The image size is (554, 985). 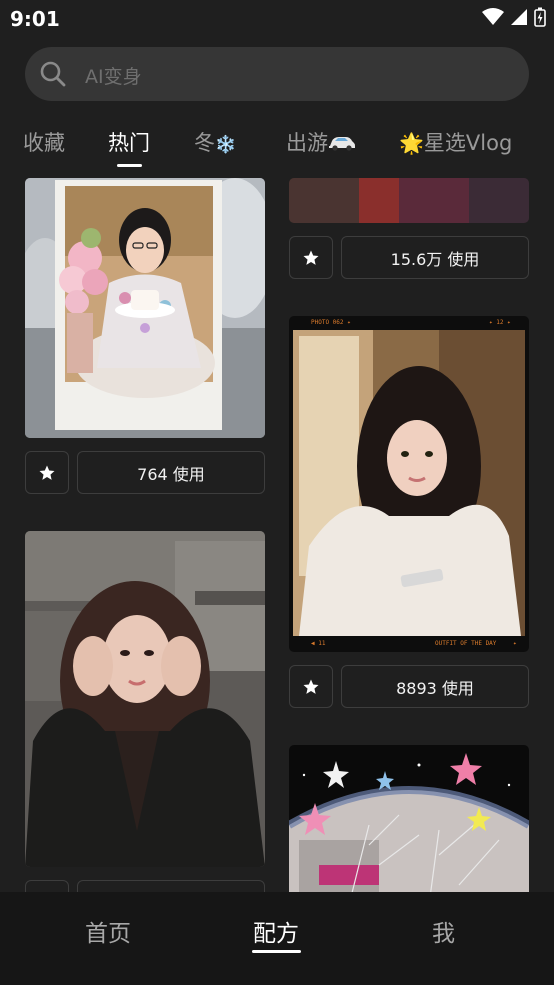 I want to click on search-icon, so click(x=53, y=74).